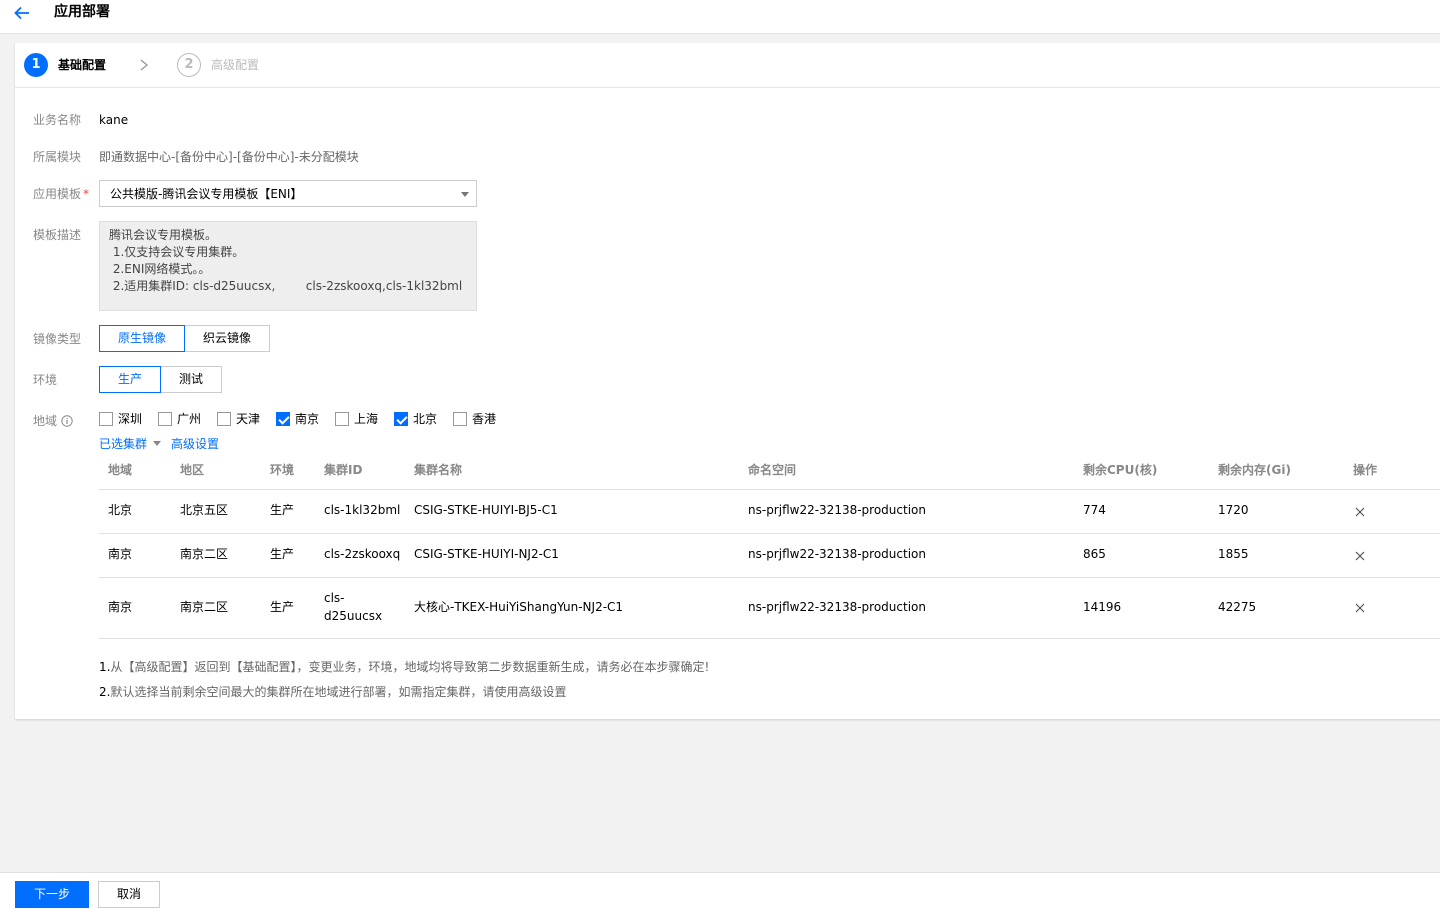  Describe the element at coordinates (67, 421) in the screenshot. I see `info-icon` at that location.